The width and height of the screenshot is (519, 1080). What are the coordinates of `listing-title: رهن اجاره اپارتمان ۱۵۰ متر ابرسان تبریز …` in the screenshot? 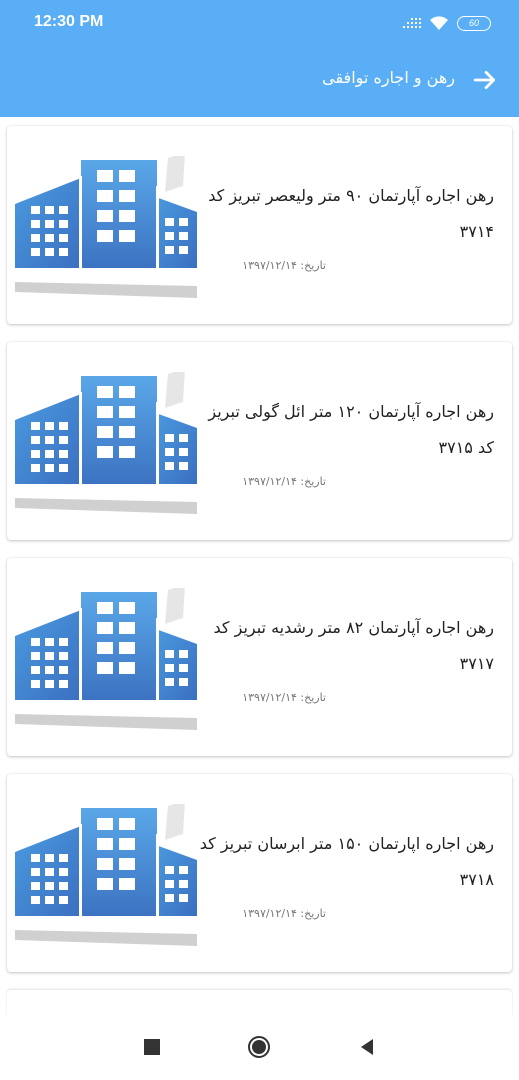 It's located at (346, 861).